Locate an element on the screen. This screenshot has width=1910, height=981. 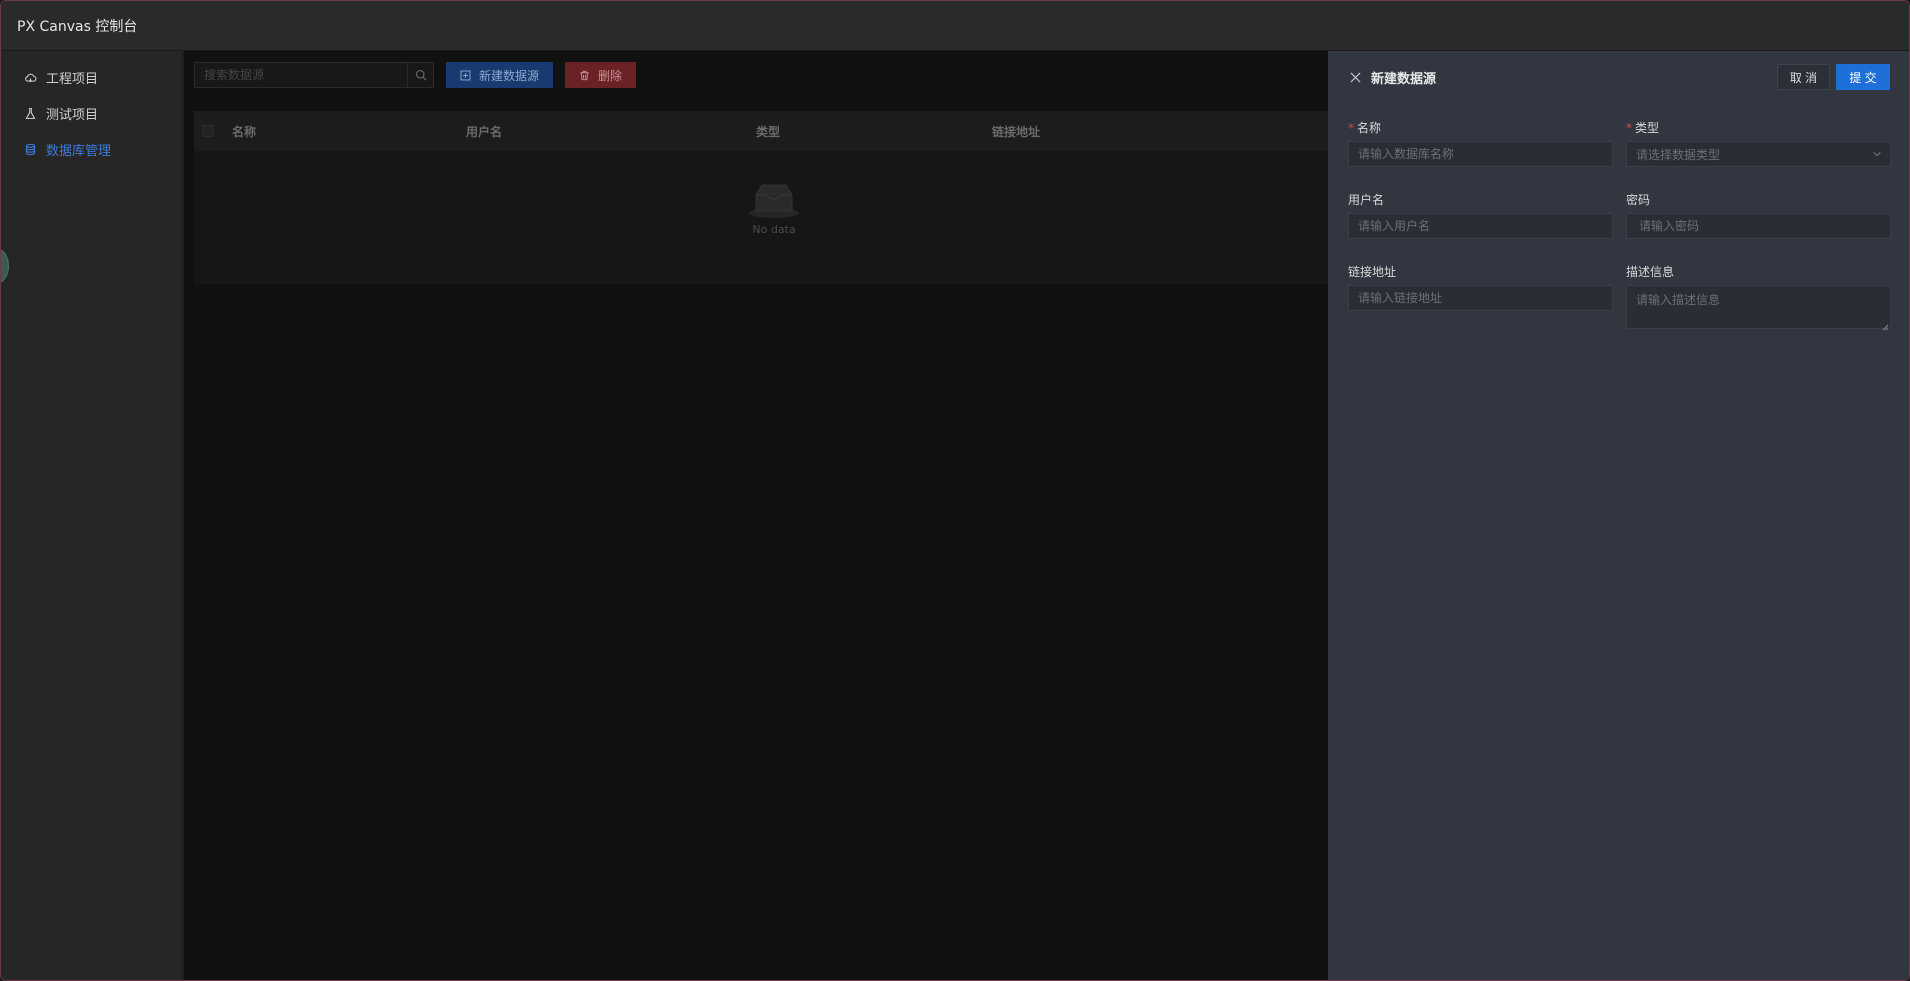
type-select: 请选择数据类型 is located at coordinates (1758, 154).